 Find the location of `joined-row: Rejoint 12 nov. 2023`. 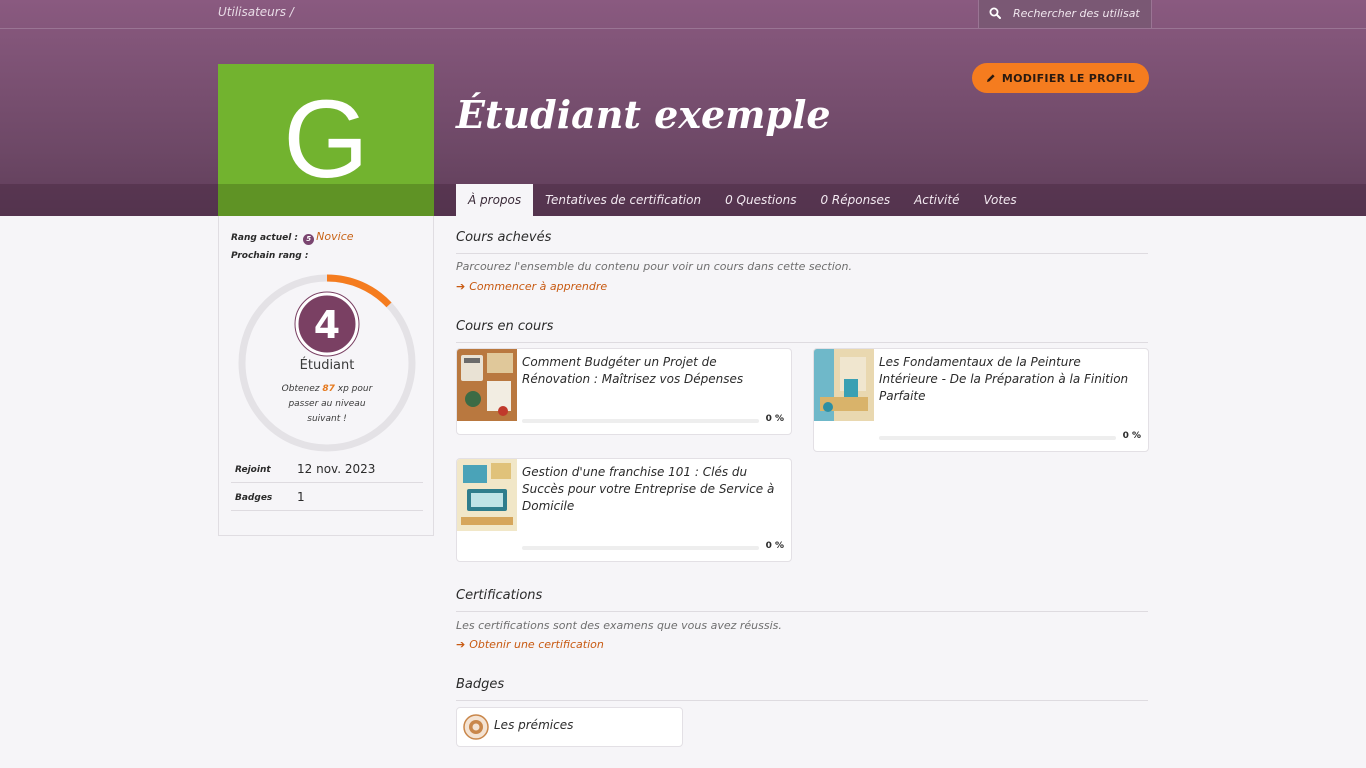

joined-row: Rejoint 12 nov. 2023 is located at coordinates (327, 469).